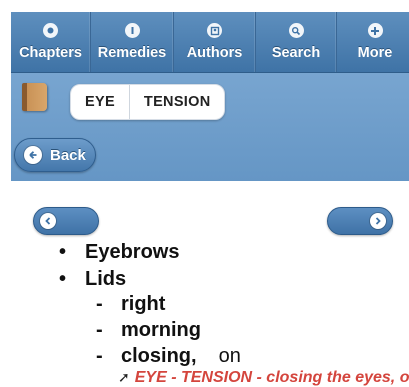  I want to click on list-item: right, so click(168, 304).